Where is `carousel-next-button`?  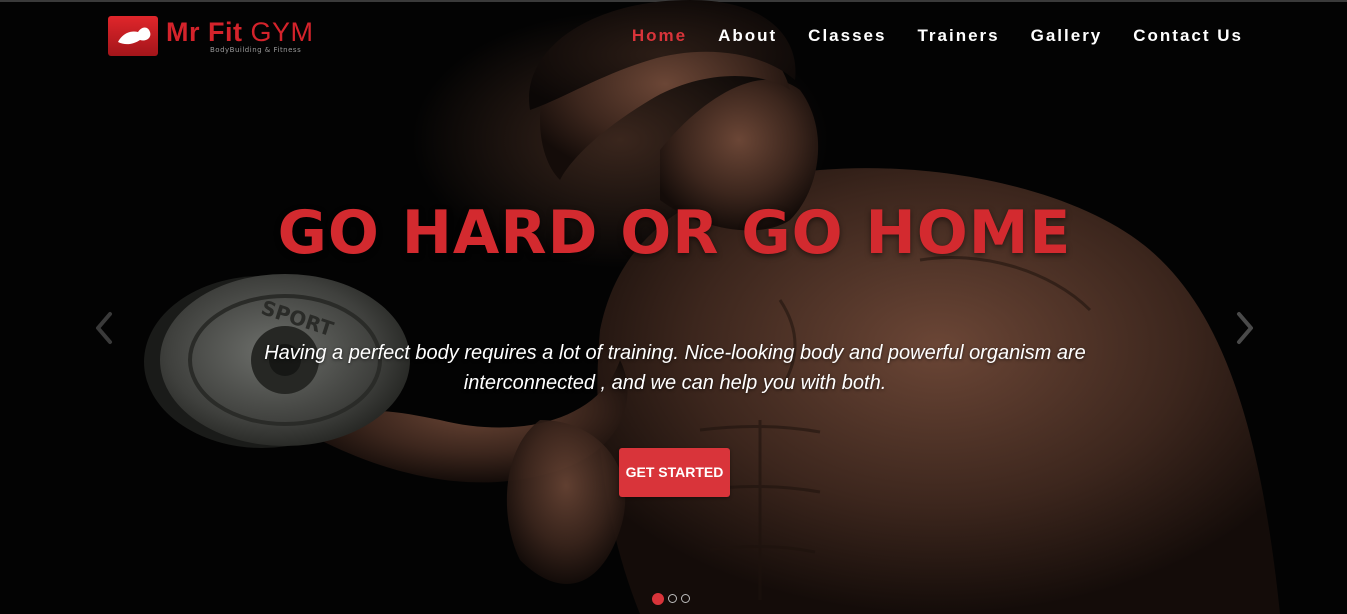 carousel-next-button is located at coordinates (1245, 328).